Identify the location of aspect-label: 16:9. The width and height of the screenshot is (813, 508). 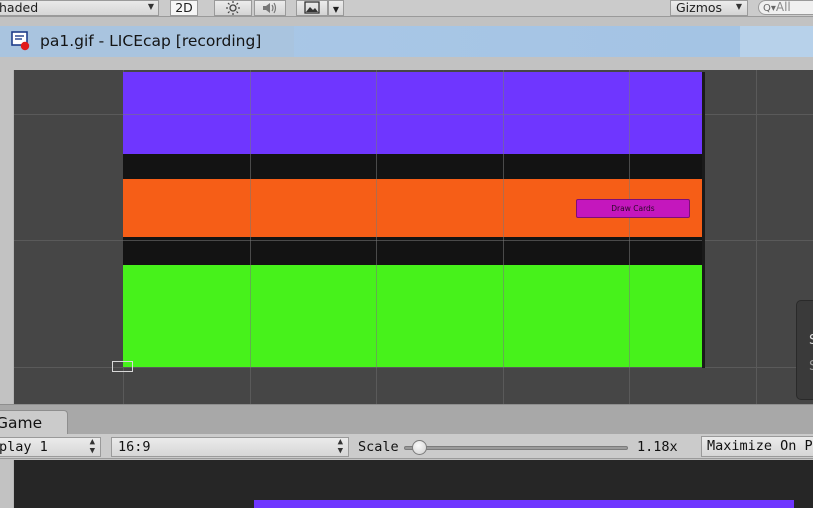
(134, 447).